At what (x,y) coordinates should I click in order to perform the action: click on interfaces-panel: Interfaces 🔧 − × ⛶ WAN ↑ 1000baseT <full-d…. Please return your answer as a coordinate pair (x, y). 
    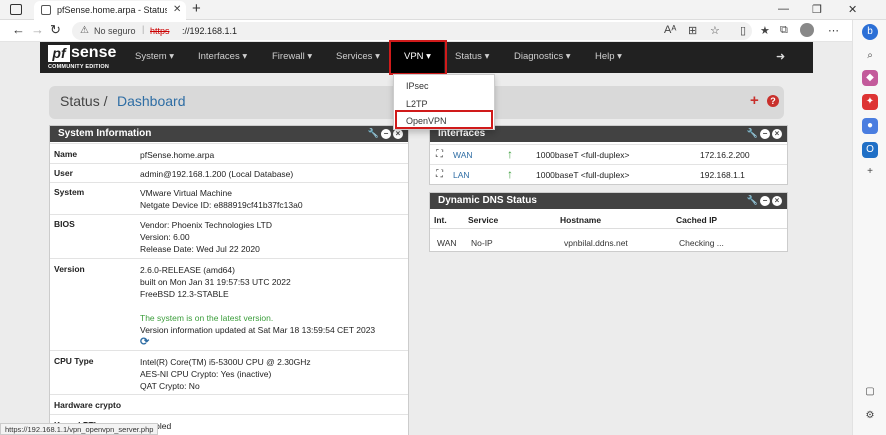
    Looking at the image, I should click on (608, 155).